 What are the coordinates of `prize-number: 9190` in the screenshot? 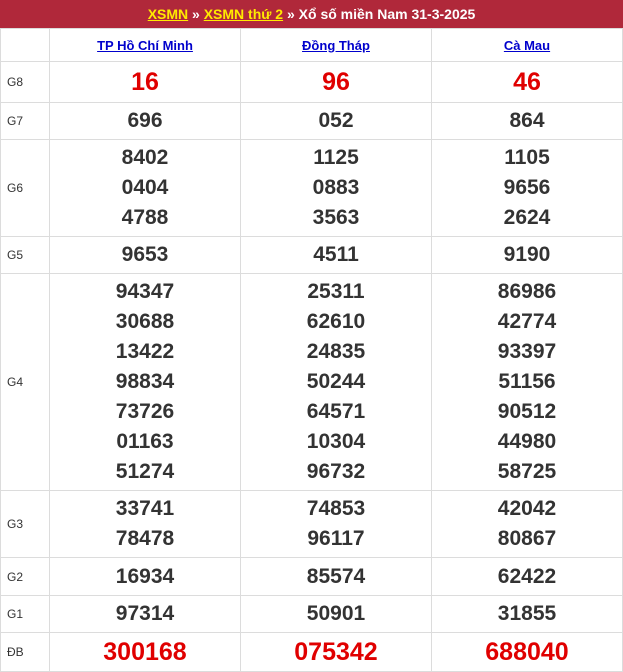 It's located at (527, 254).